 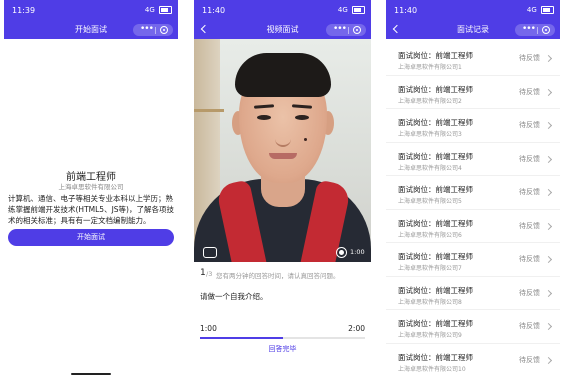 I want to click on list-item: 面试岗位：前端工程师 上海卓思软件有限公司7 待反馈, so click(x=473, y=260).